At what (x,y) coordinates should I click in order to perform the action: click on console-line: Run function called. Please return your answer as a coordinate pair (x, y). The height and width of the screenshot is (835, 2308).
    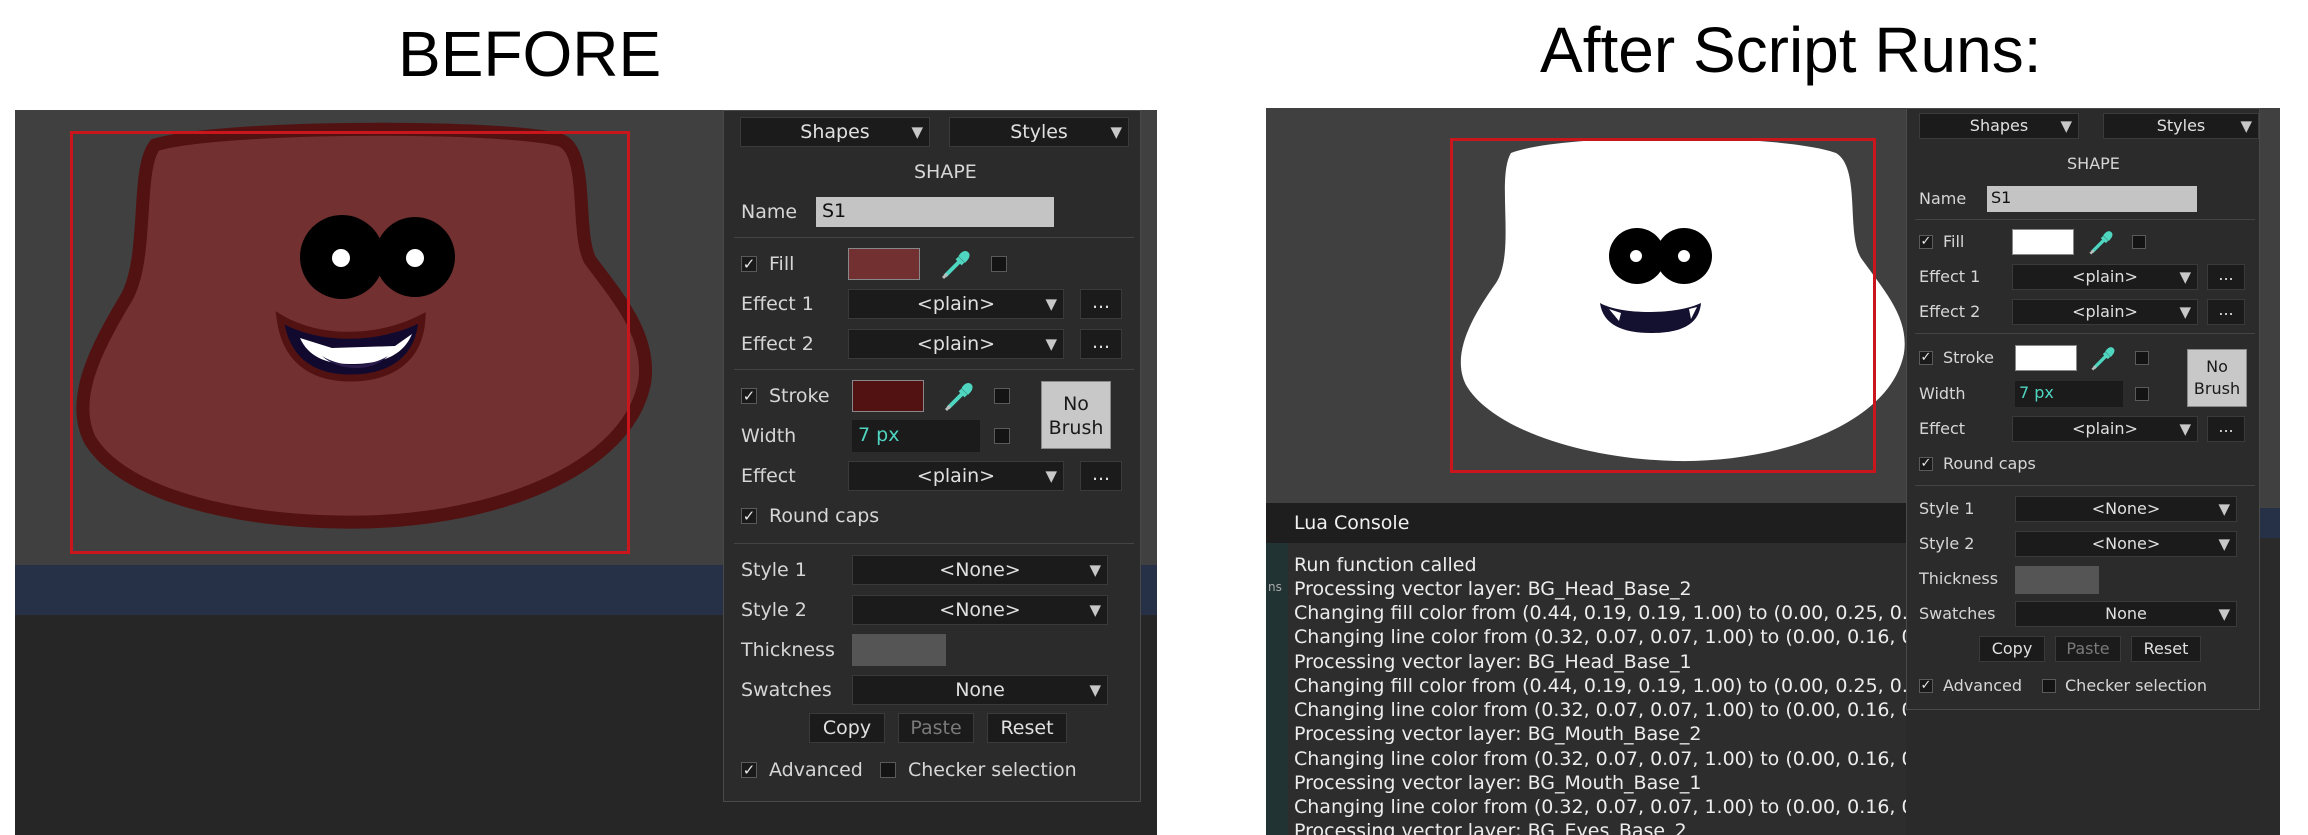
    Looking at the image, I should click on (1385, 565).